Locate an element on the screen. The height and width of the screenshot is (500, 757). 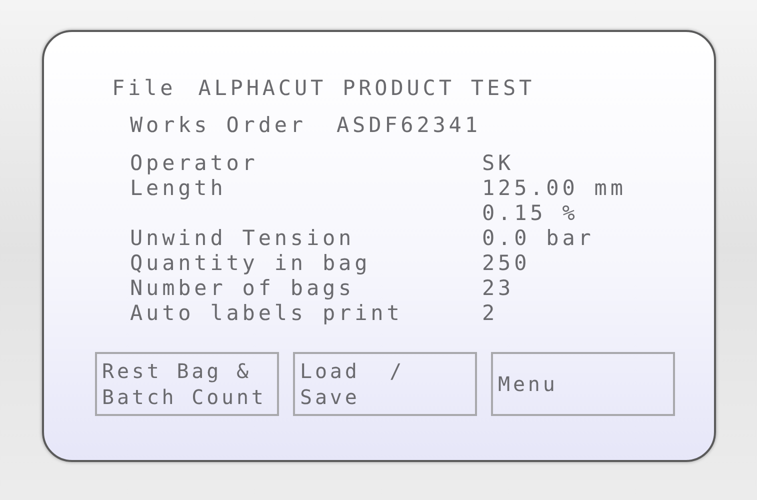
field-value: ASDF62341 is located at coordinates (408, 125).